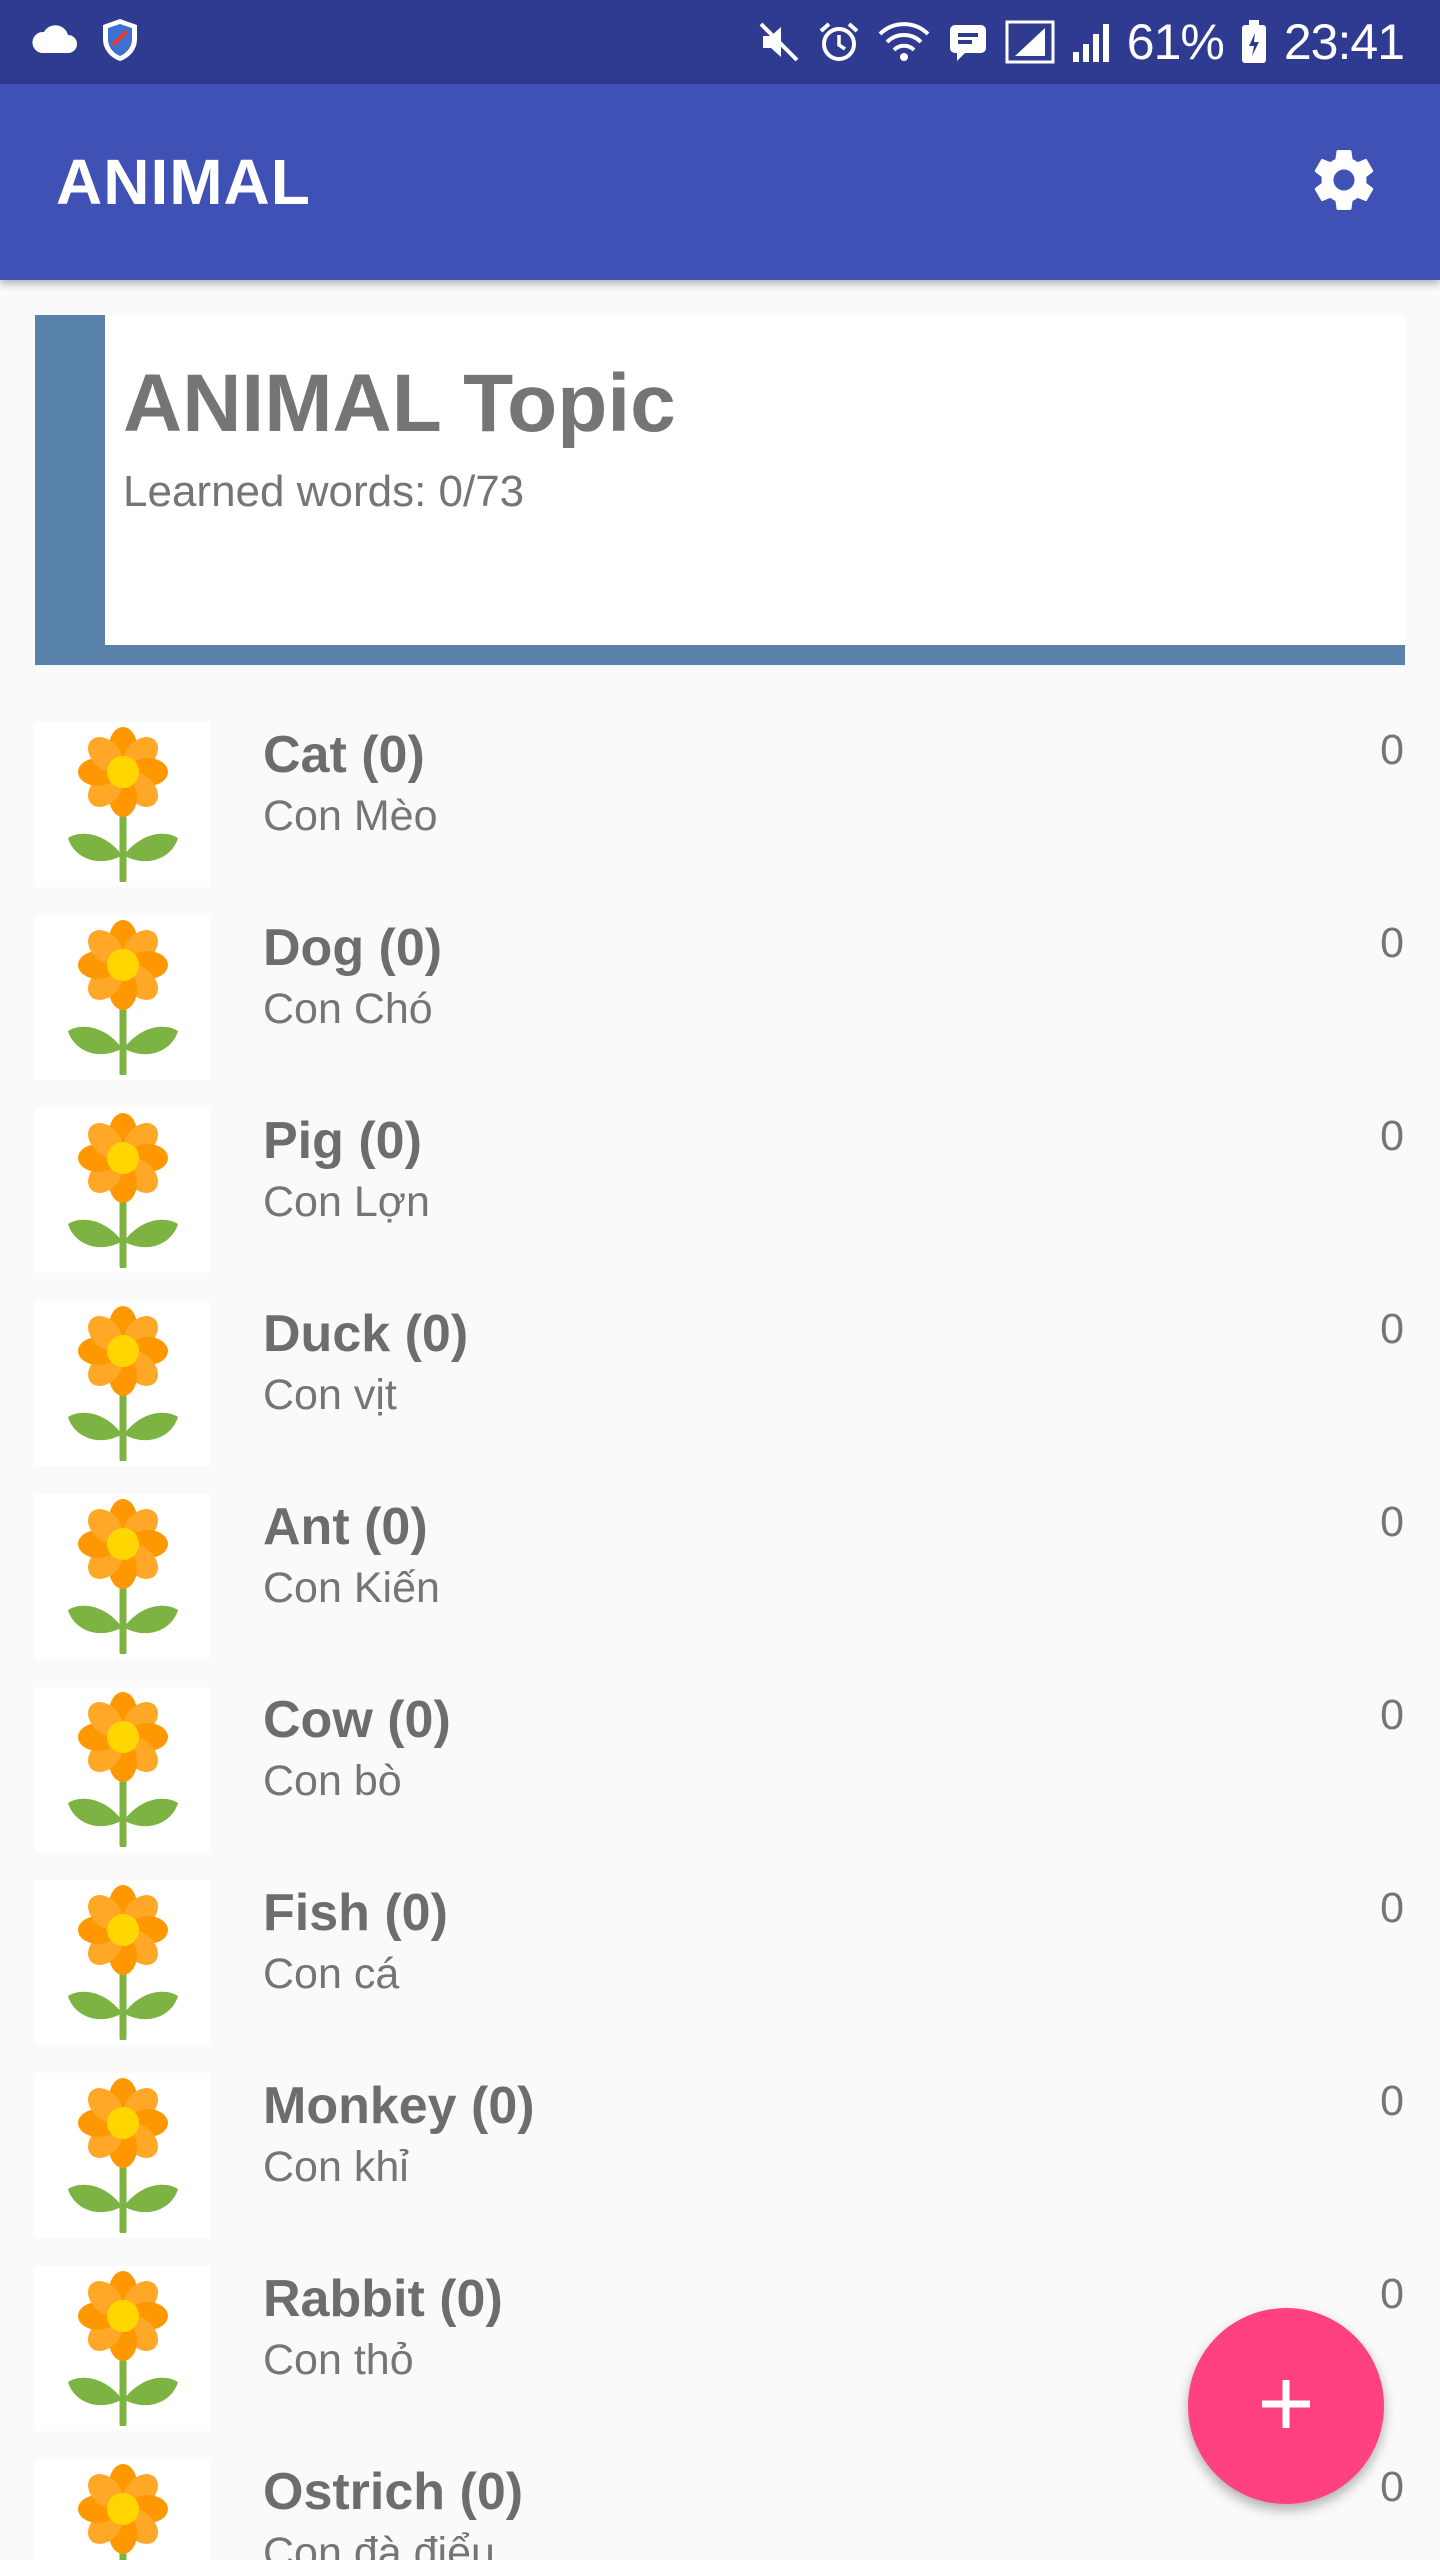  I want to click on word-meaning: Con bò, so click(332, 1780).